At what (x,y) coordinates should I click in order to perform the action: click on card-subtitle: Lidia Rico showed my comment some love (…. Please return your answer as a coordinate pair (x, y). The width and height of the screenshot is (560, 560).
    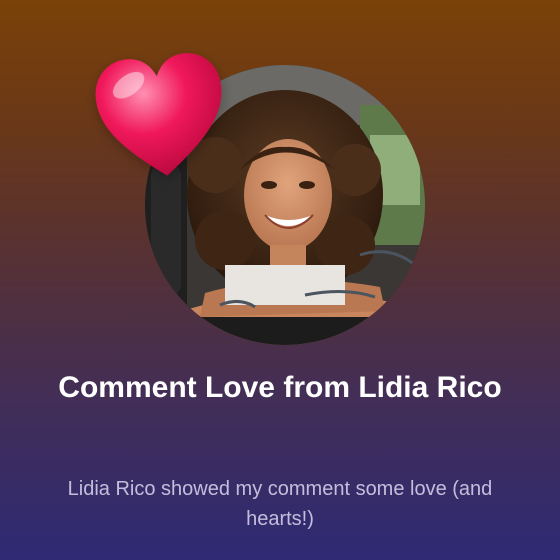
    Looking at the image, I should click on (280, 504).